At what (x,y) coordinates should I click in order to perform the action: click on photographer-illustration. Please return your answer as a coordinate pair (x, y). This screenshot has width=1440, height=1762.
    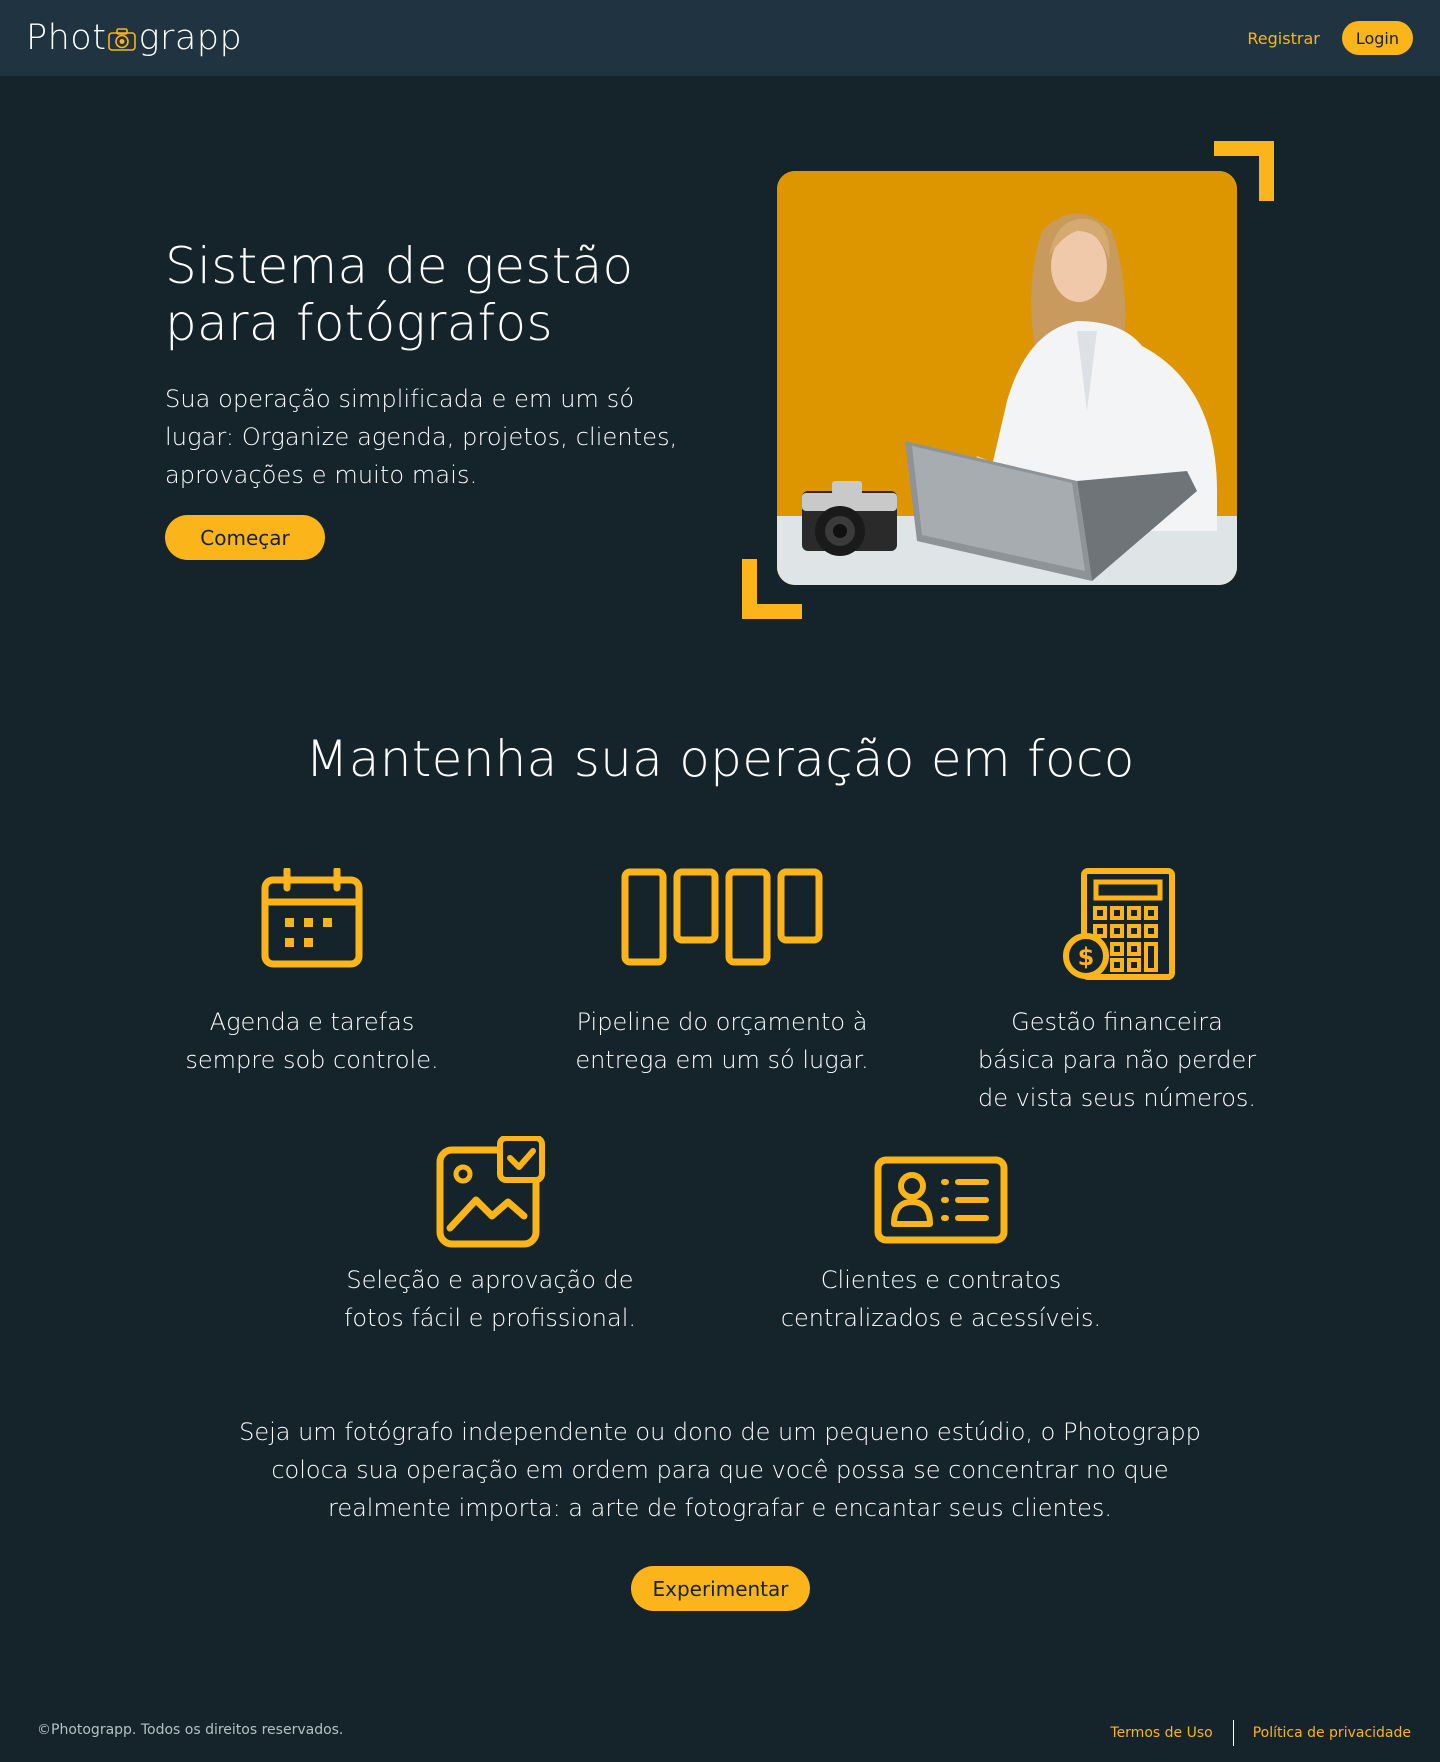
    Looking at the image, I should click on (1007, 378).